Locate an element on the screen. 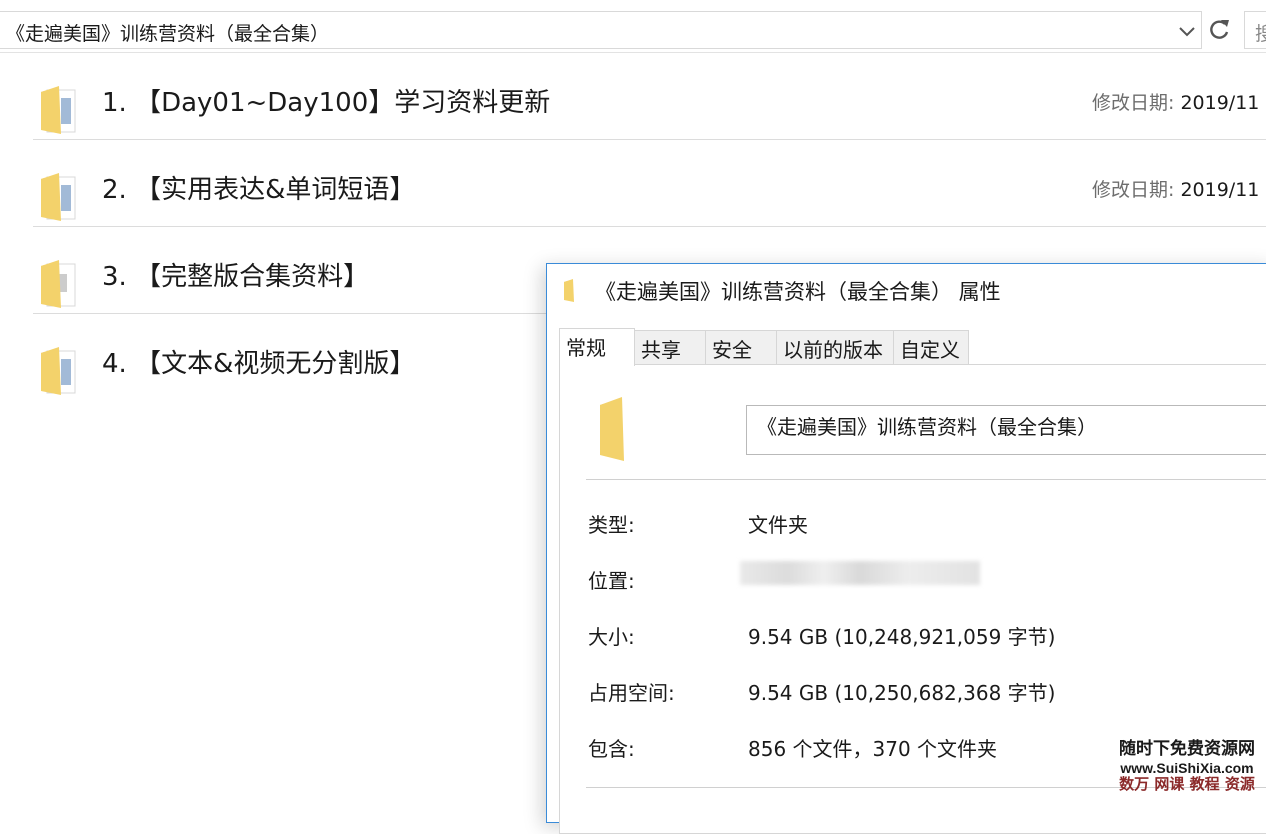 Image resolution: width=1266 pixels, height=834 pixels. search-input: 搜 is located at coordinates (1255, 30).